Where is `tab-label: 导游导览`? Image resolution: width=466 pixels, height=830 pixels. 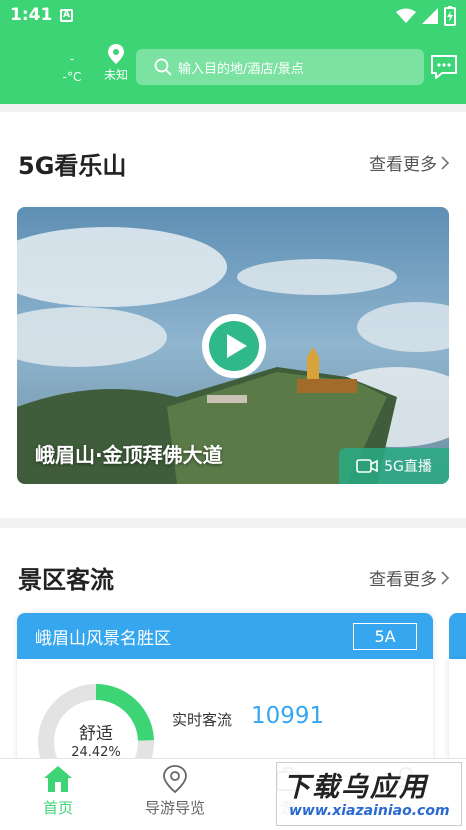 tab-label: 导游导览 is located at coordinates (174, 808).